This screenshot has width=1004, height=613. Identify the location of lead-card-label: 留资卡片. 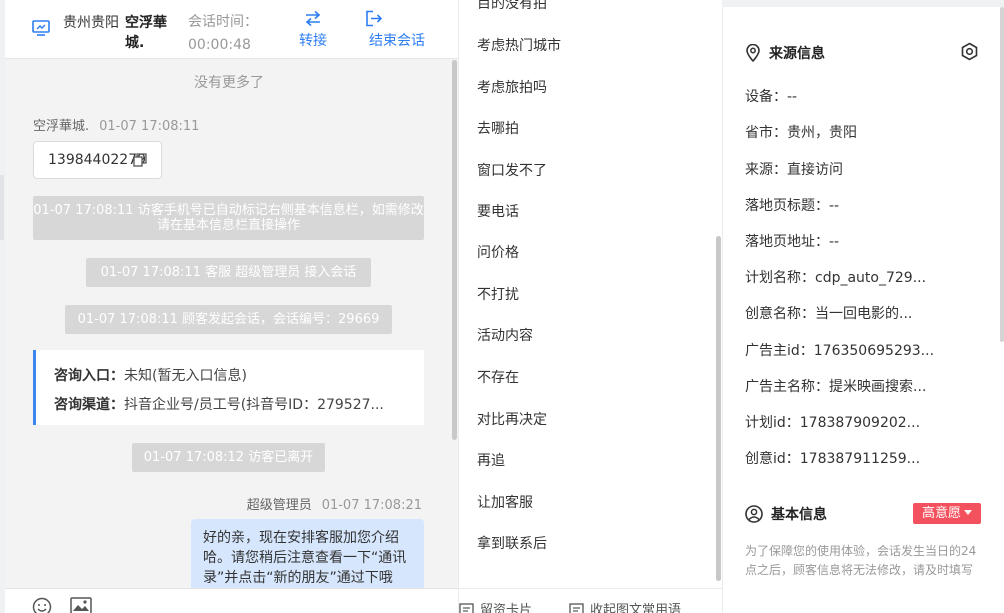
(506, 608).